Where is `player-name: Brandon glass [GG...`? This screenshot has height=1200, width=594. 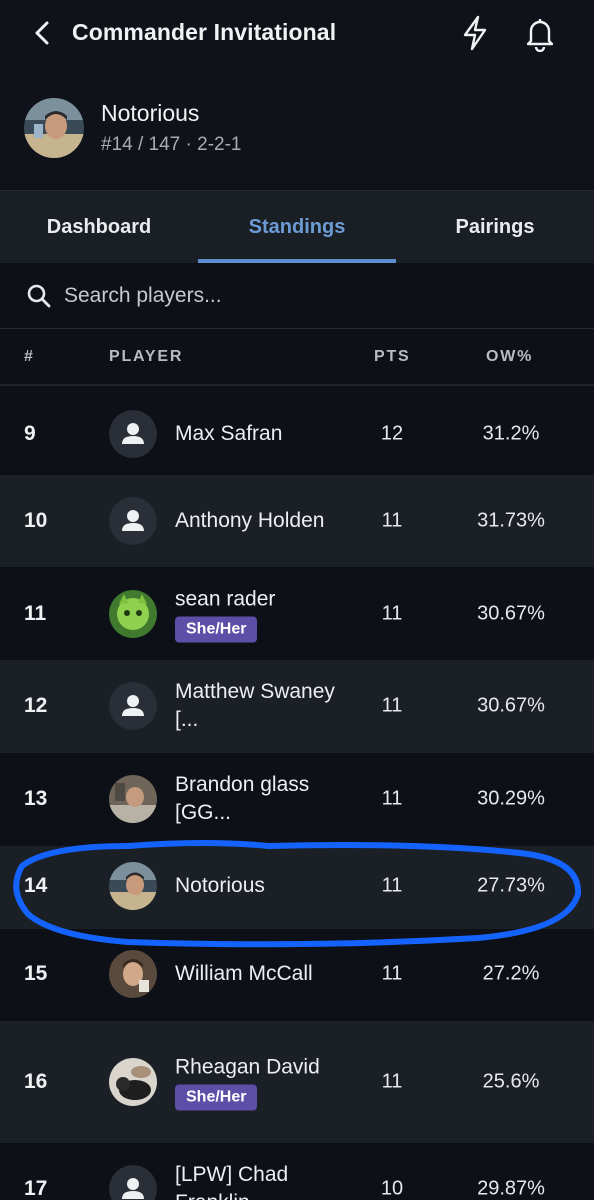 player-name: Brandon glass [GG... is located at coordinates (262, 799).